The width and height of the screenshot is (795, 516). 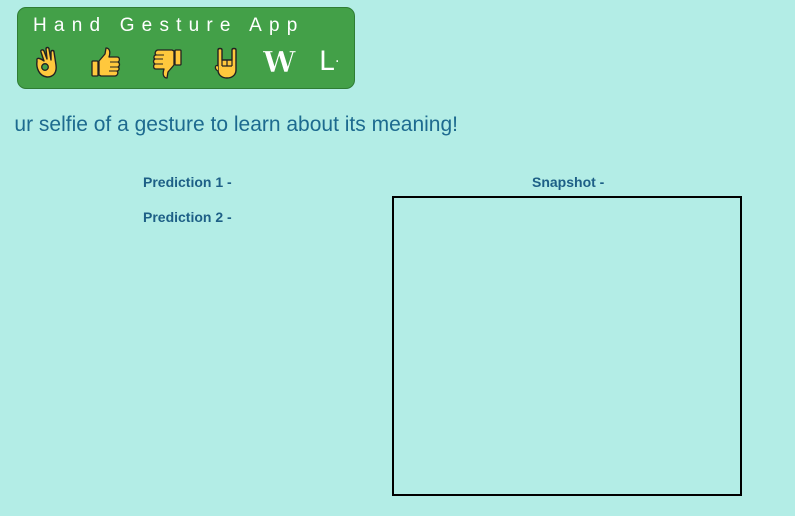 What do you see at coordinates (225, 63) in the screenshot?
I see `rock-on-icon` at bounding box center [225, 63].